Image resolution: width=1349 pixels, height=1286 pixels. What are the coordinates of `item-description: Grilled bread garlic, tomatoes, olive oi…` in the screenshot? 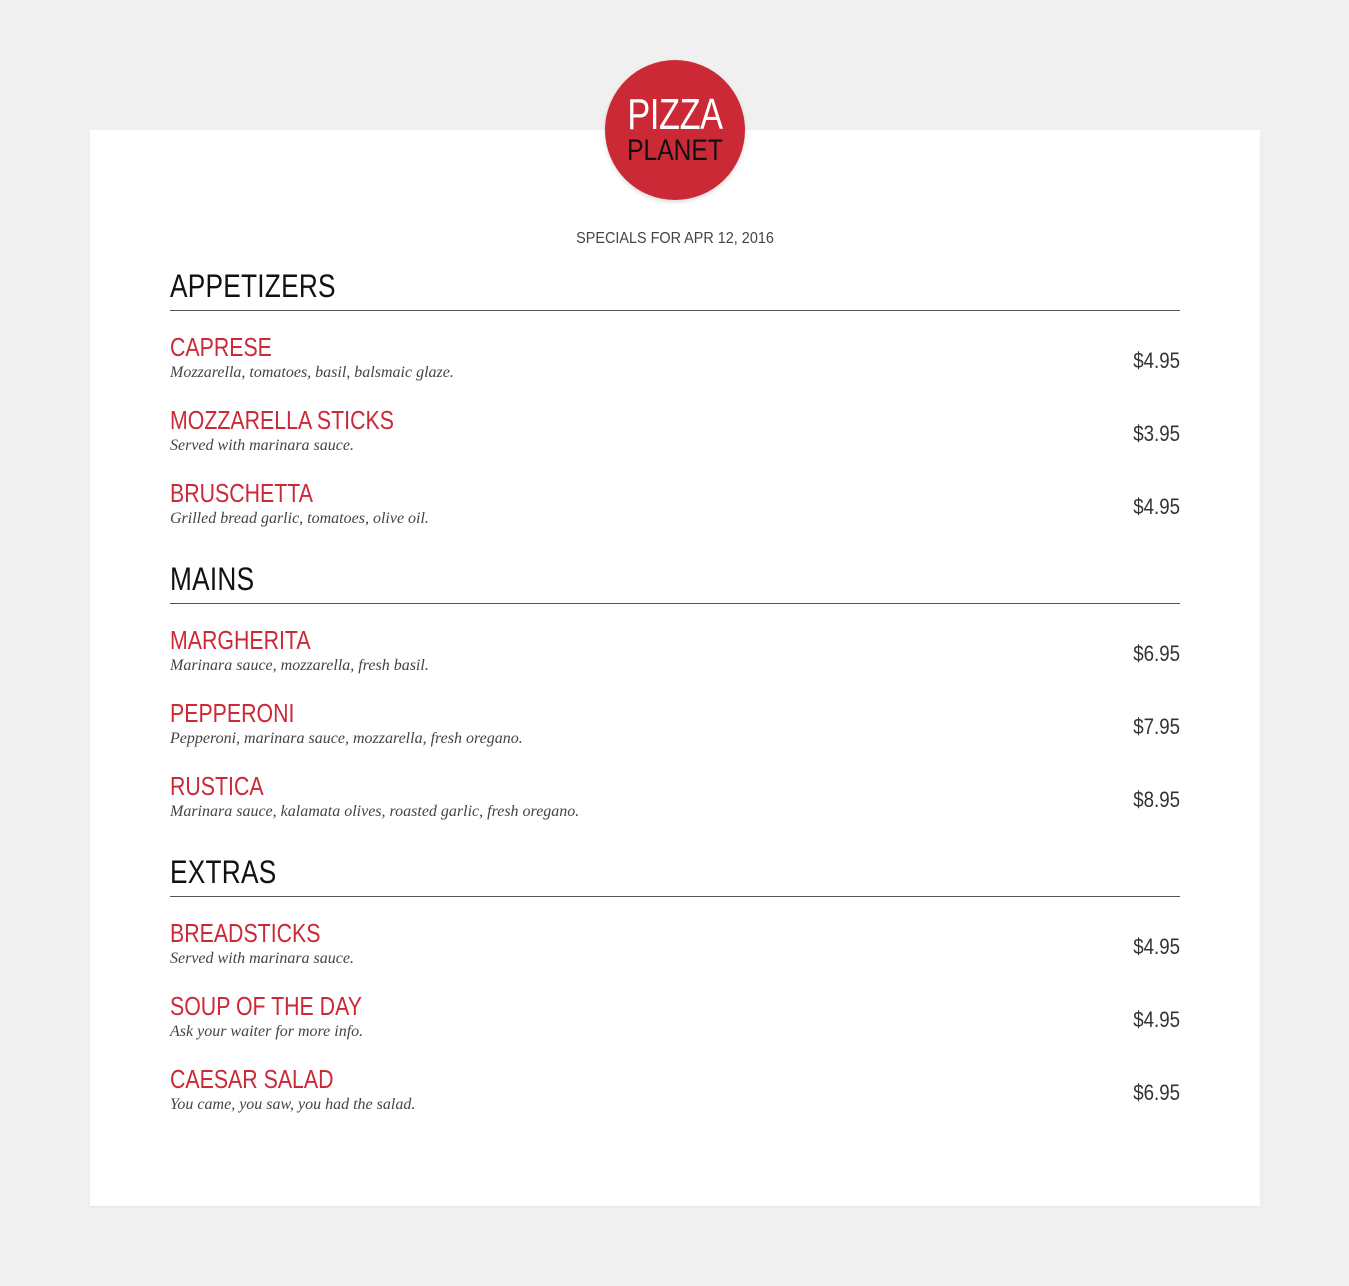 It's located at (299, 518).